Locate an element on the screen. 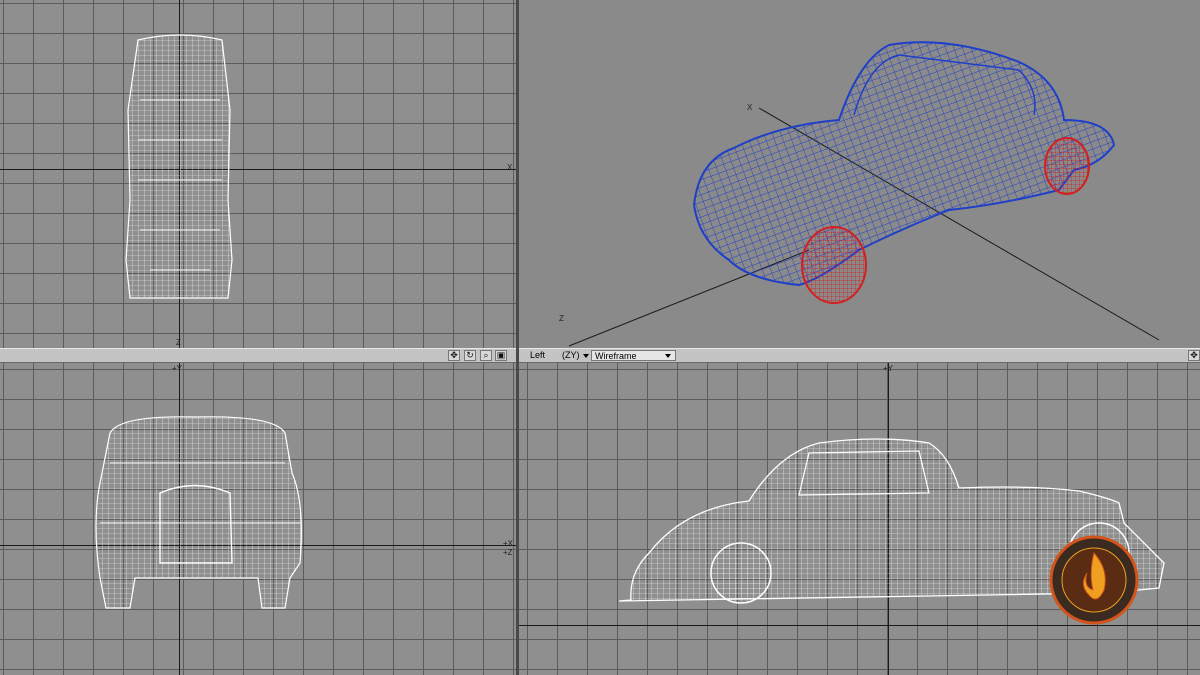 The height and width of the screenshot is (675, 1200). axes-select: (ZY) is located at coordinates (575, 355).